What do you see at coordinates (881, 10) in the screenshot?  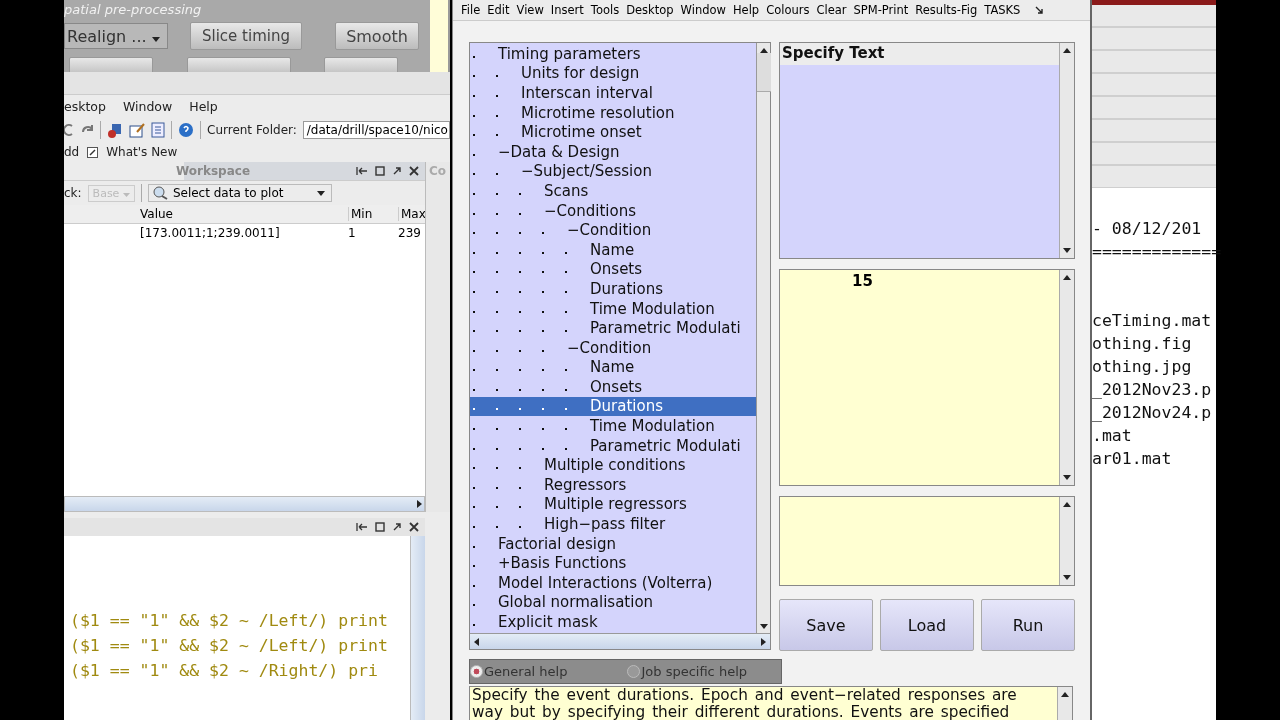 I see `menu-item: SPM-Print` at bounding box center [881, 10].